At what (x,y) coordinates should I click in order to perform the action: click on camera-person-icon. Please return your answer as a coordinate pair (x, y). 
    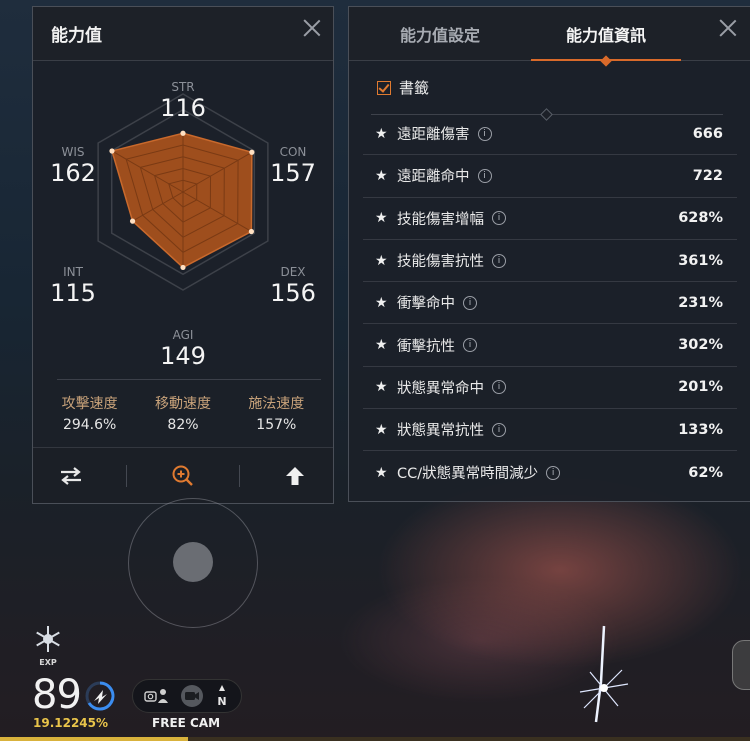
    Looking at the image, I should click on (156, 696).